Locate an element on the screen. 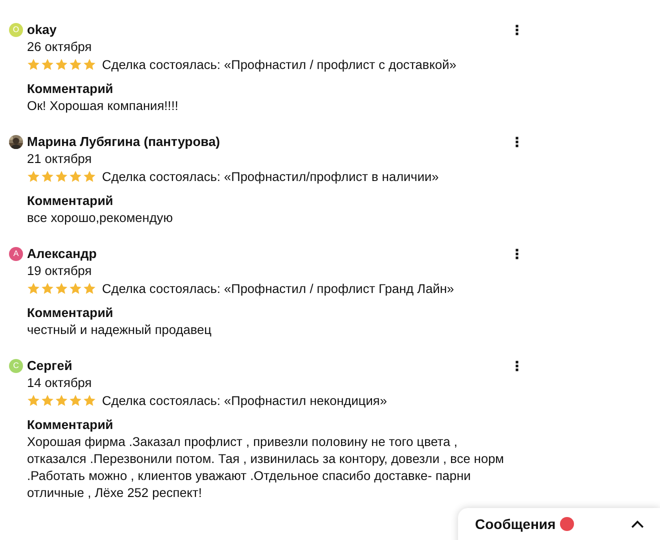 This screenshot has width=660, height=540. reviewer-name: Марина Лубягина (пантурова) is located at coordinates (123, 141).